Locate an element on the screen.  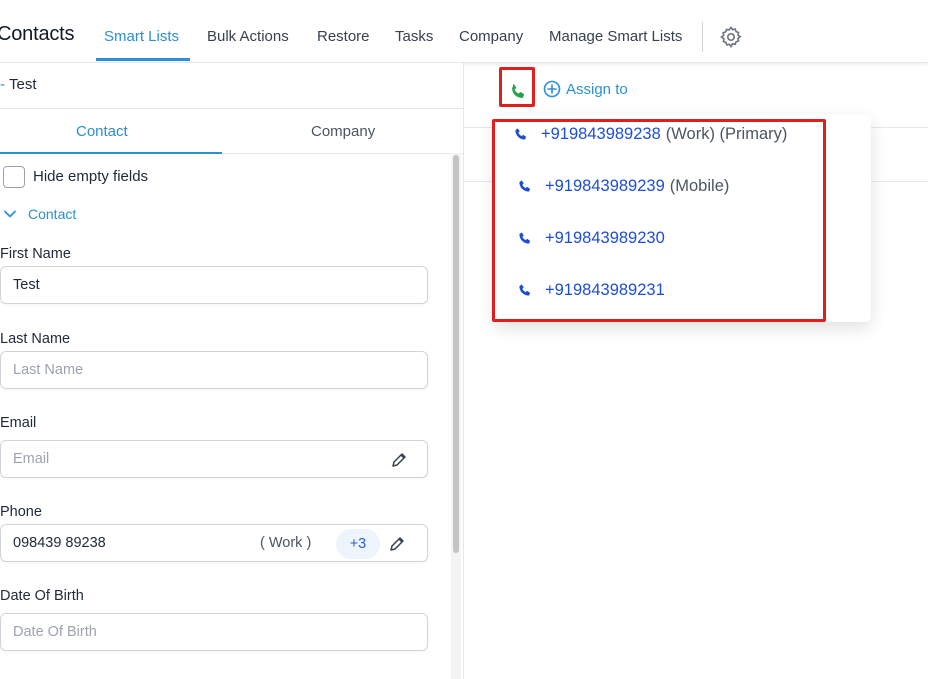
tab-manage-smart-lists: Manage Smart Lists is located at coordinates (615, 36).